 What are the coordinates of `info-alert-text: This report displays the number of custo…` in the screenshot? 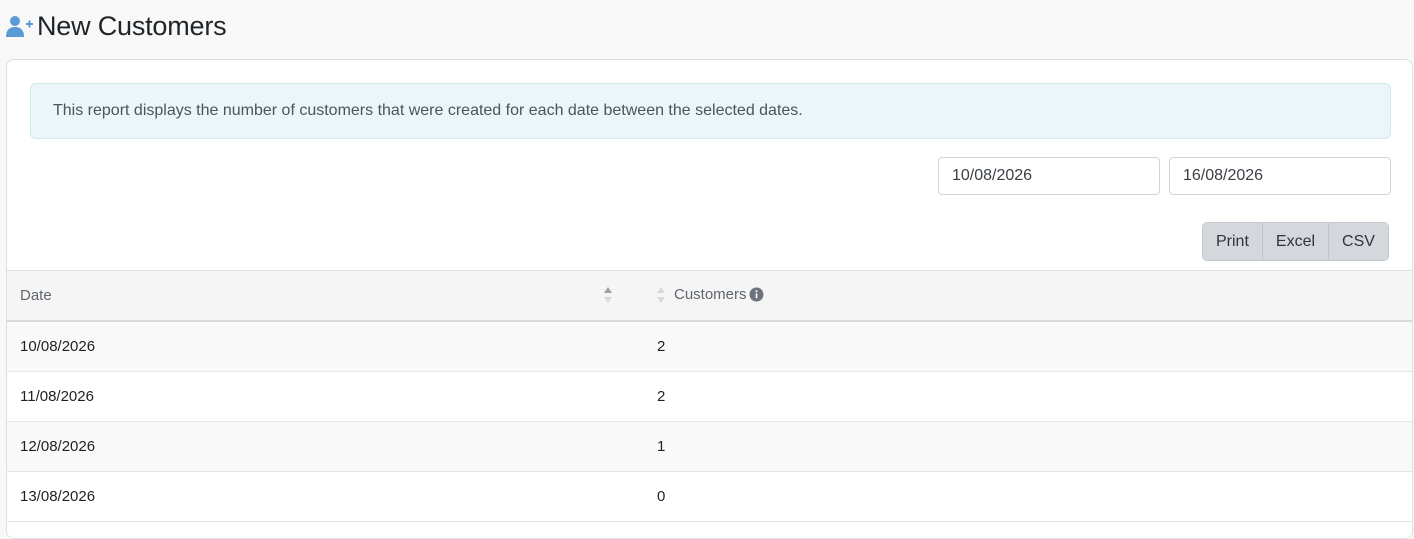 It's located at (428, 110).